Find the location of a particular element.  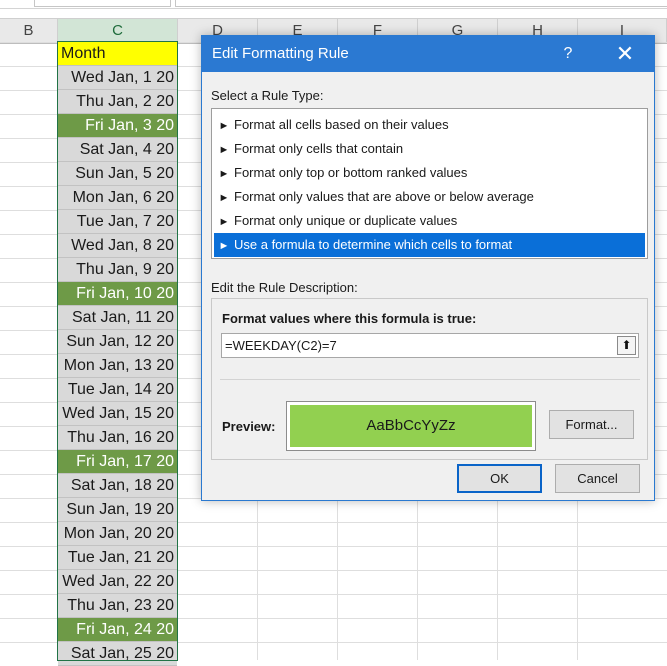

date-cell: Sun Jan, 5 20 is located at coordinates (117, 174).